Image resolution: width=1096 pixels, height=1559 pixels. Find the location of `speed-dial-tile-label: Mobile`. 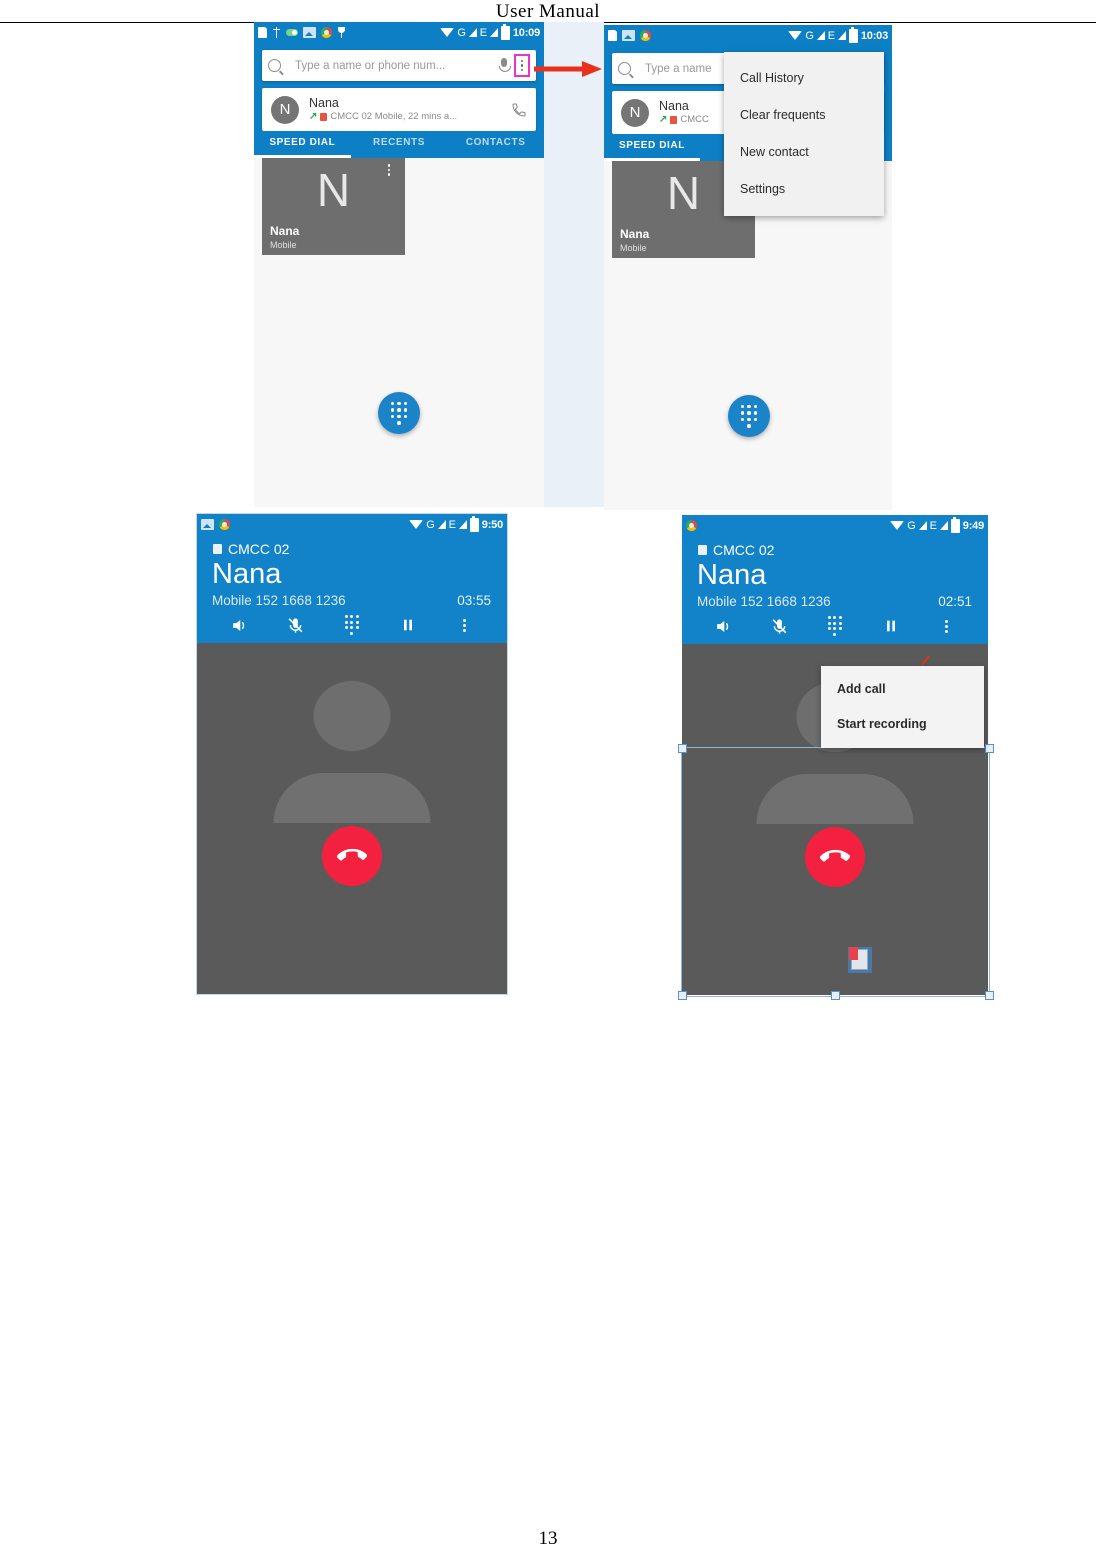

speed-dial-tile-label: Mobile is located at coordinates (283, 245).